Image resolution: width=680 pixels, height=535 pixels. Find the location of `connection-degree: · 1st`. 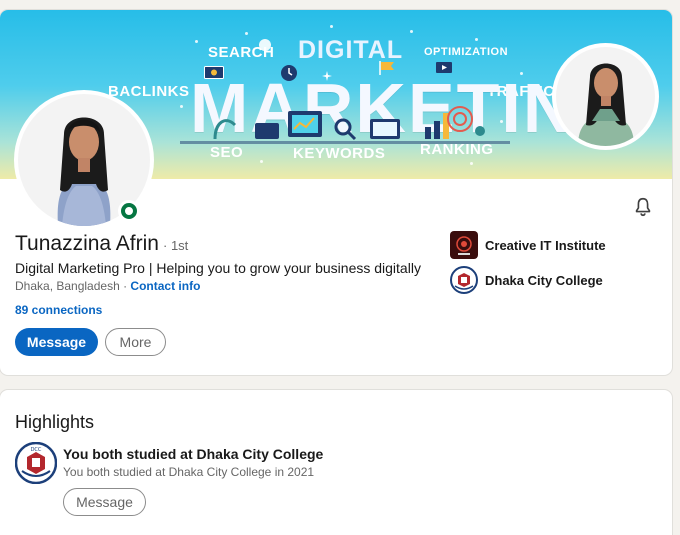

connection-degree: · 1st is located at coordinates (176, 245).